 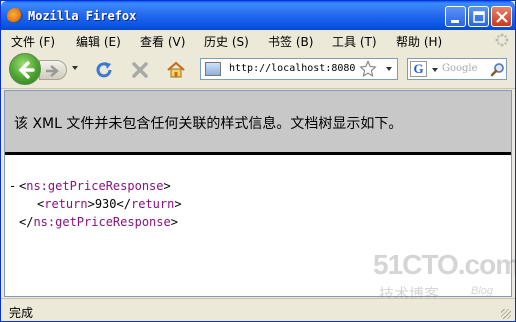 What do you see at coordinates (455, 21) in the screenshot?
I see `minimize-icon` at bounding box center [455, 21].